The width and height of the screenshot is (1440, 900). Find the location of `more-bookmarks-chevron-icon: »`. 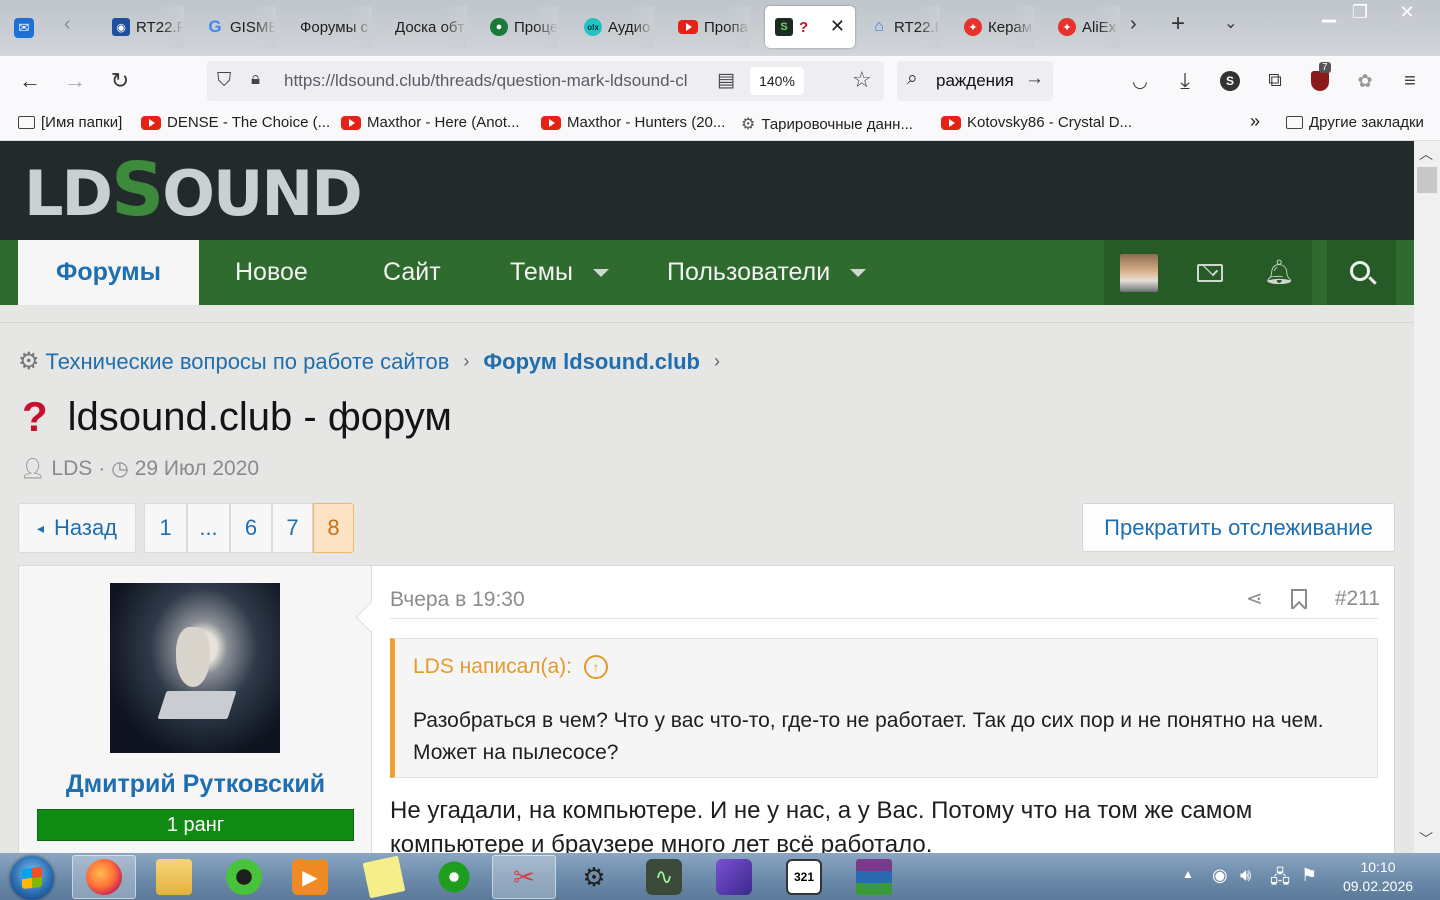

more-bookmarks-chevron-icon: » is located at coordinates (1255, 121).